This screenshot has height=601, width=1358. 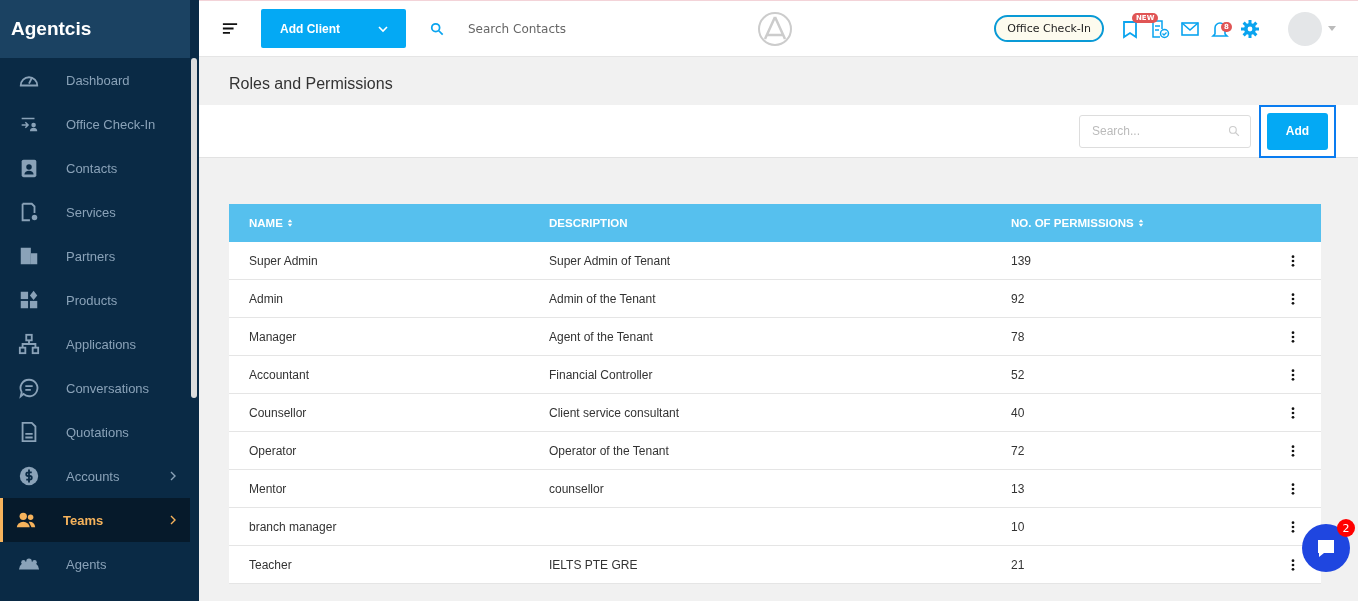 What do you see at coordinates (593, 564) in the screenshot?
I see `table-cell: IELTS PTE GRE` at bounding box center [593, 564].